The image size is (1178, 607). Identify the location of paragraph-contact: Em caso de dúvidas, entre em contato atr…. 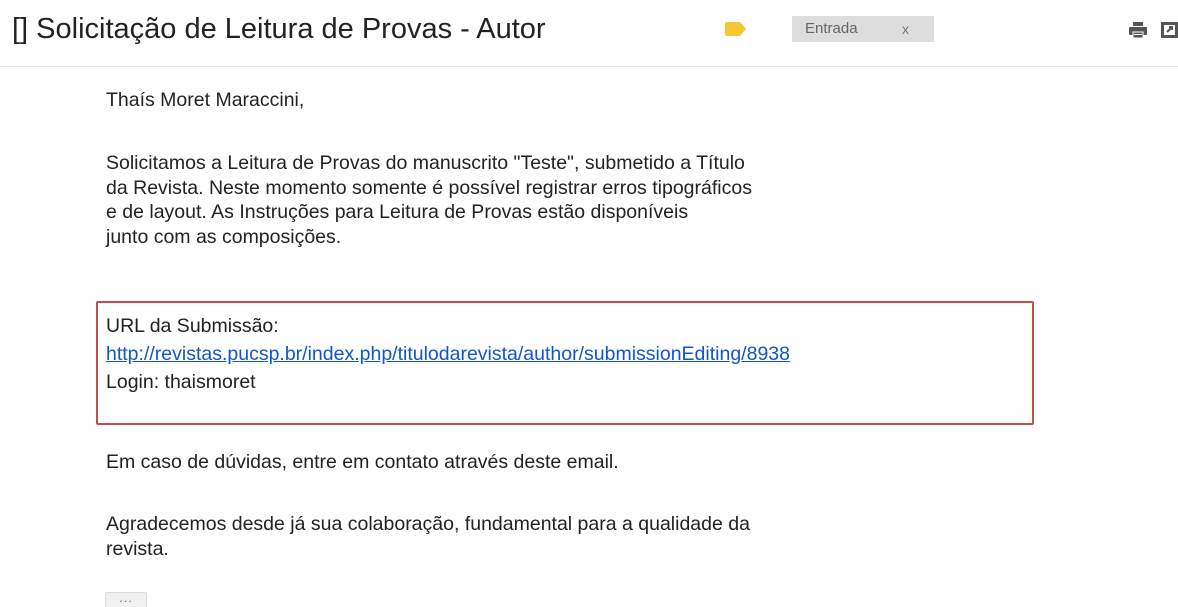
(362, 462).